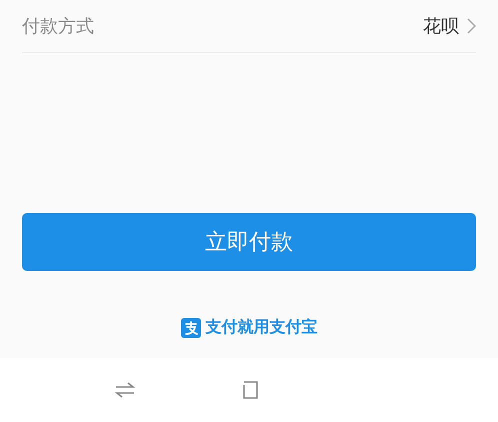  What do you see at coordinates (471, 26) in the screenshot?
I see `chevron-right-icon` at bounding box center [471, 26].